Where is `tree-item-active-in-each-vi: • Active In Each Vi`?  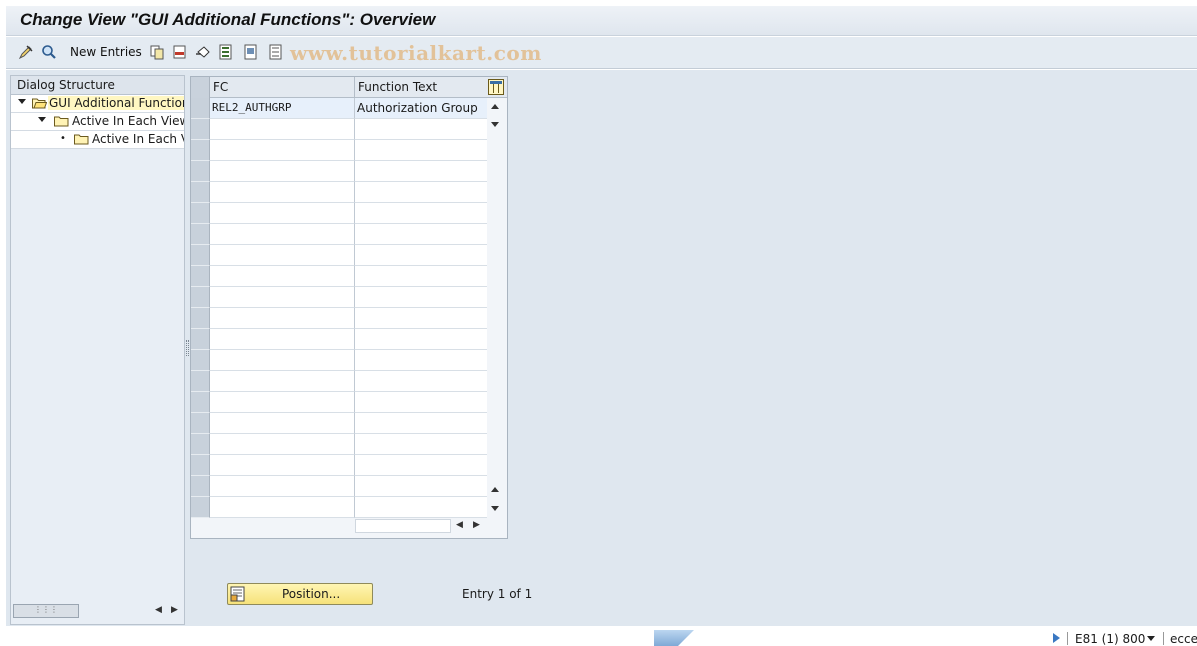
tree-item-active-in-each-vi: • Active In Each Vi is located at coordinates (97, 140).